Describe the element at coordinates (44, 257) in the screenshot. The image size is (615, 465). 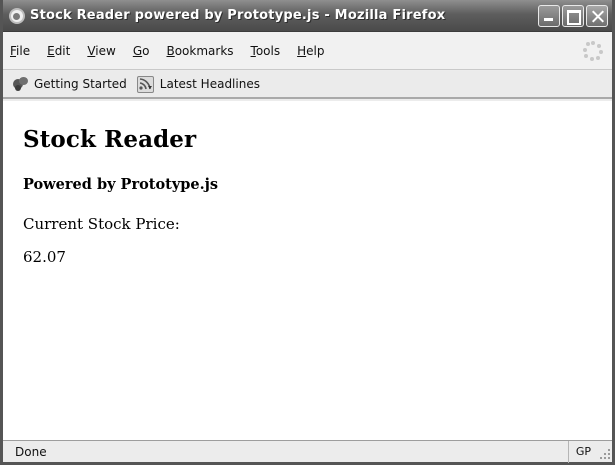
I see `price-value: 62.07` at that location.